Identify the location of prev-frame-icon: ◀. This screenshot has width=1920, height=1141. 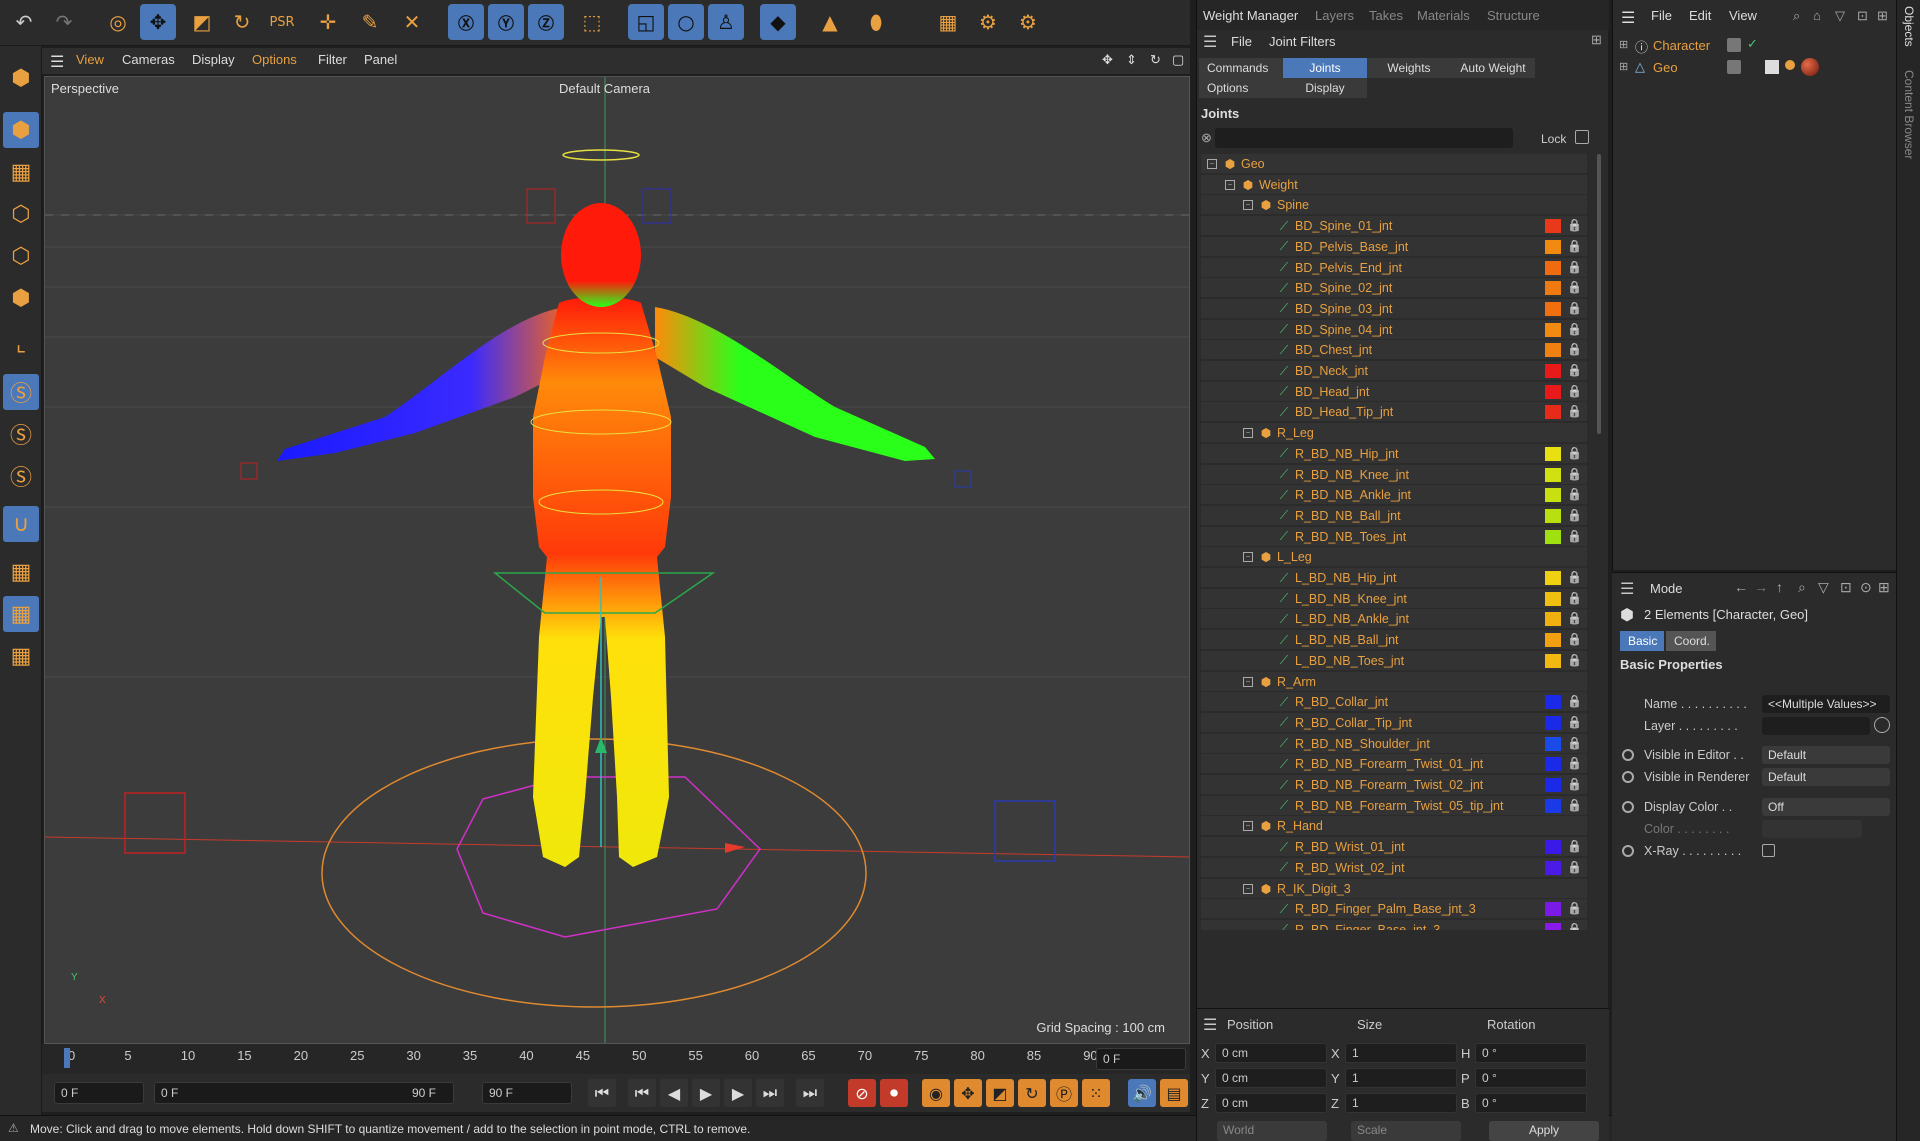
(674, 1093).